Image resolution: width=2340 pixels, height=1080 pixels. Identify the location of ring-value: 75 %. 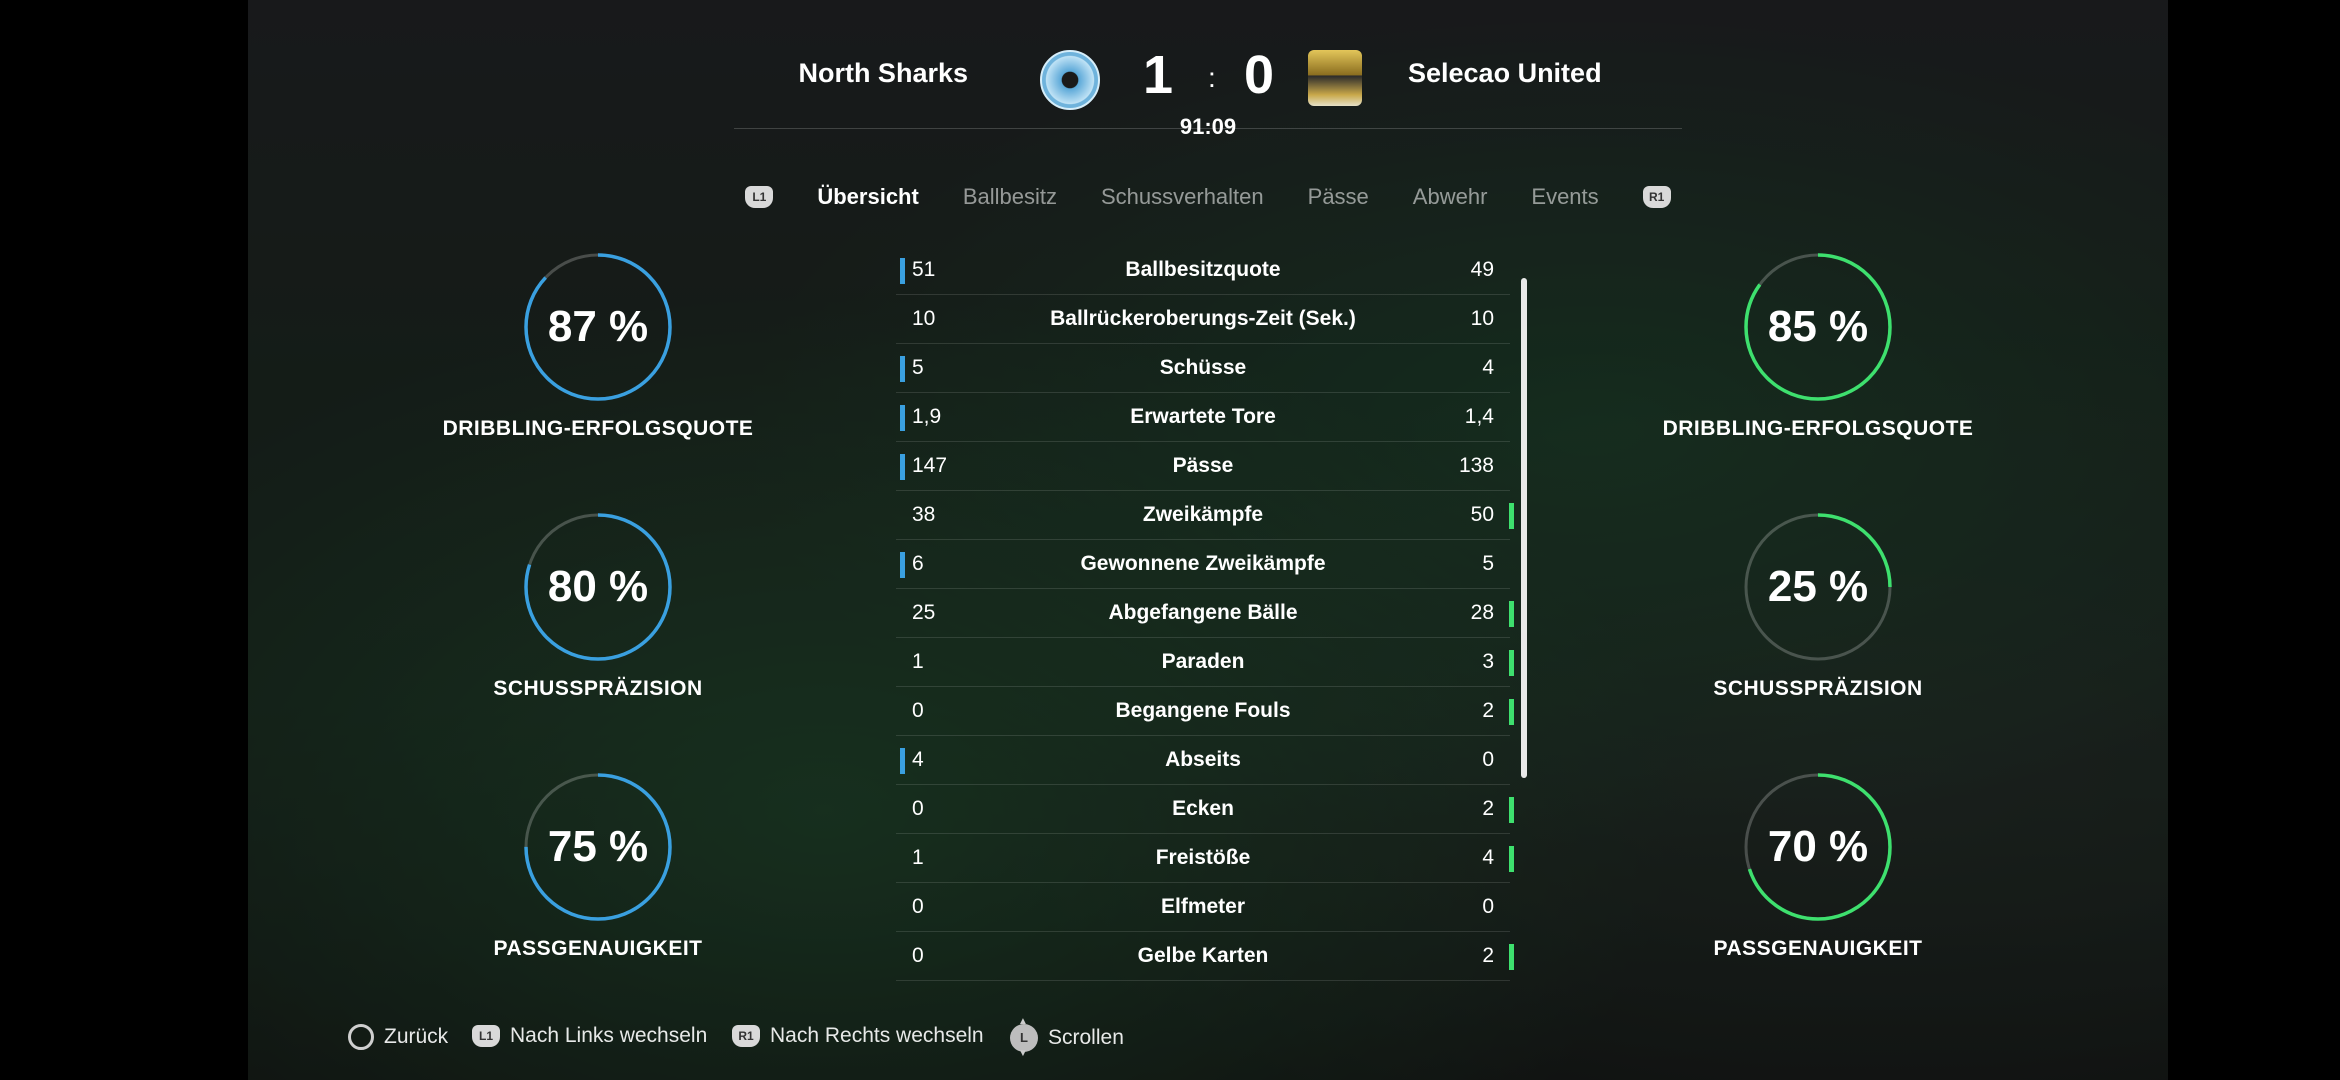
(598, 846).